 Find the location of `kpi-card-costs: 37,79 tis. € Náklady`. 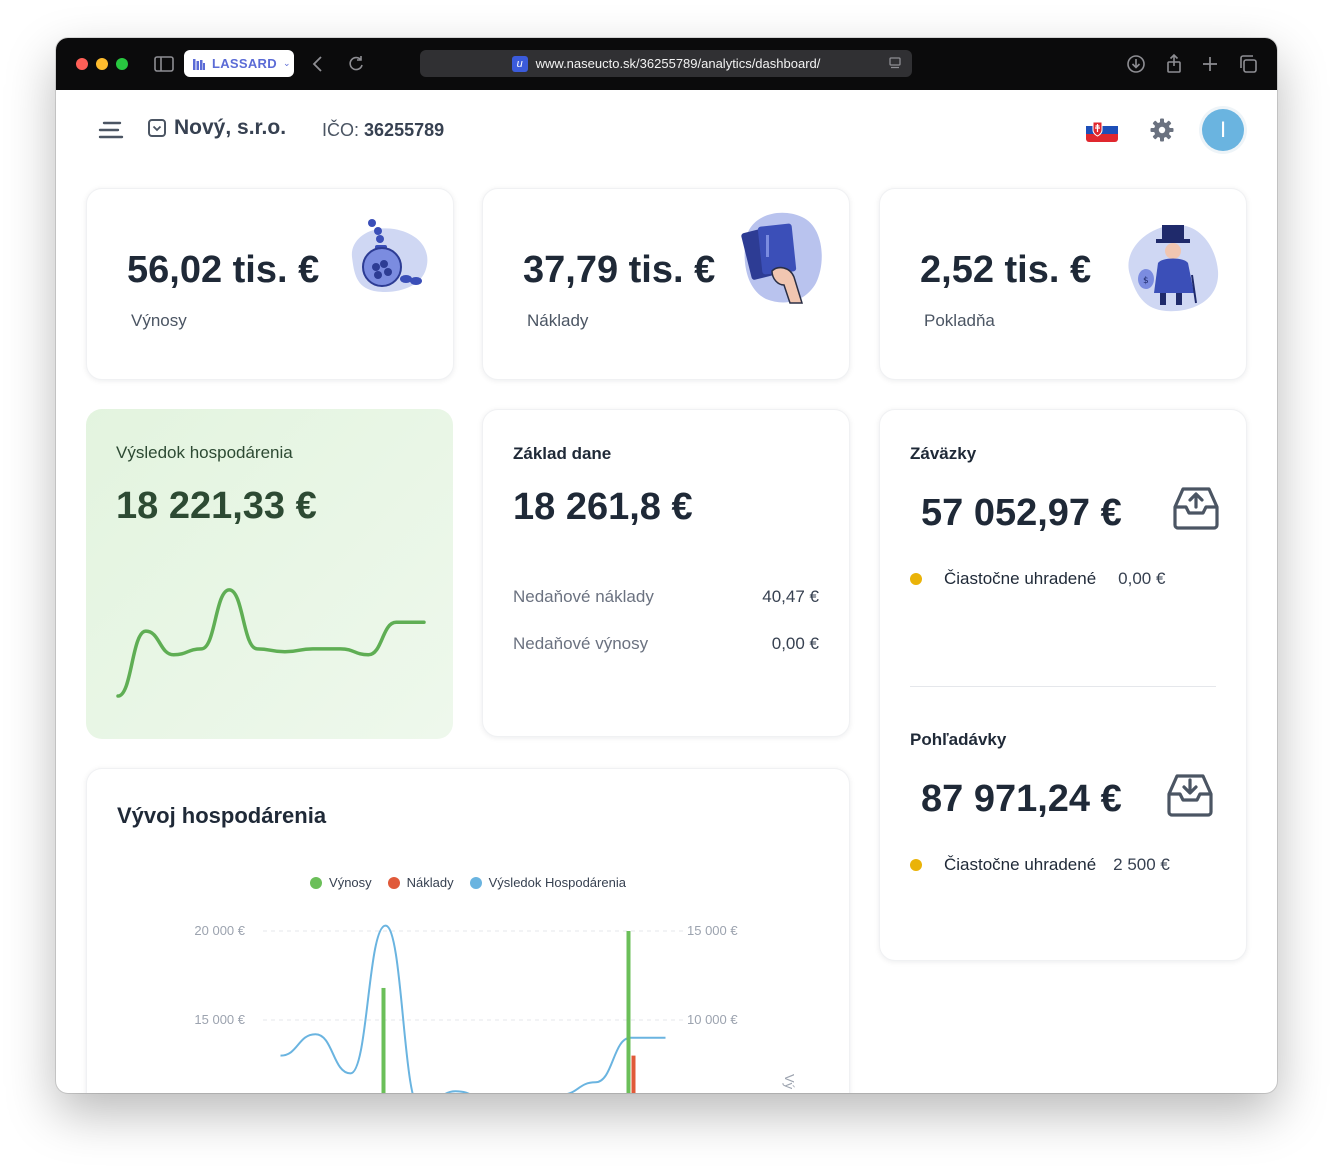

kpi-card-costs: 37,79 tis. € Náklady is located at coordinates (666, 284).